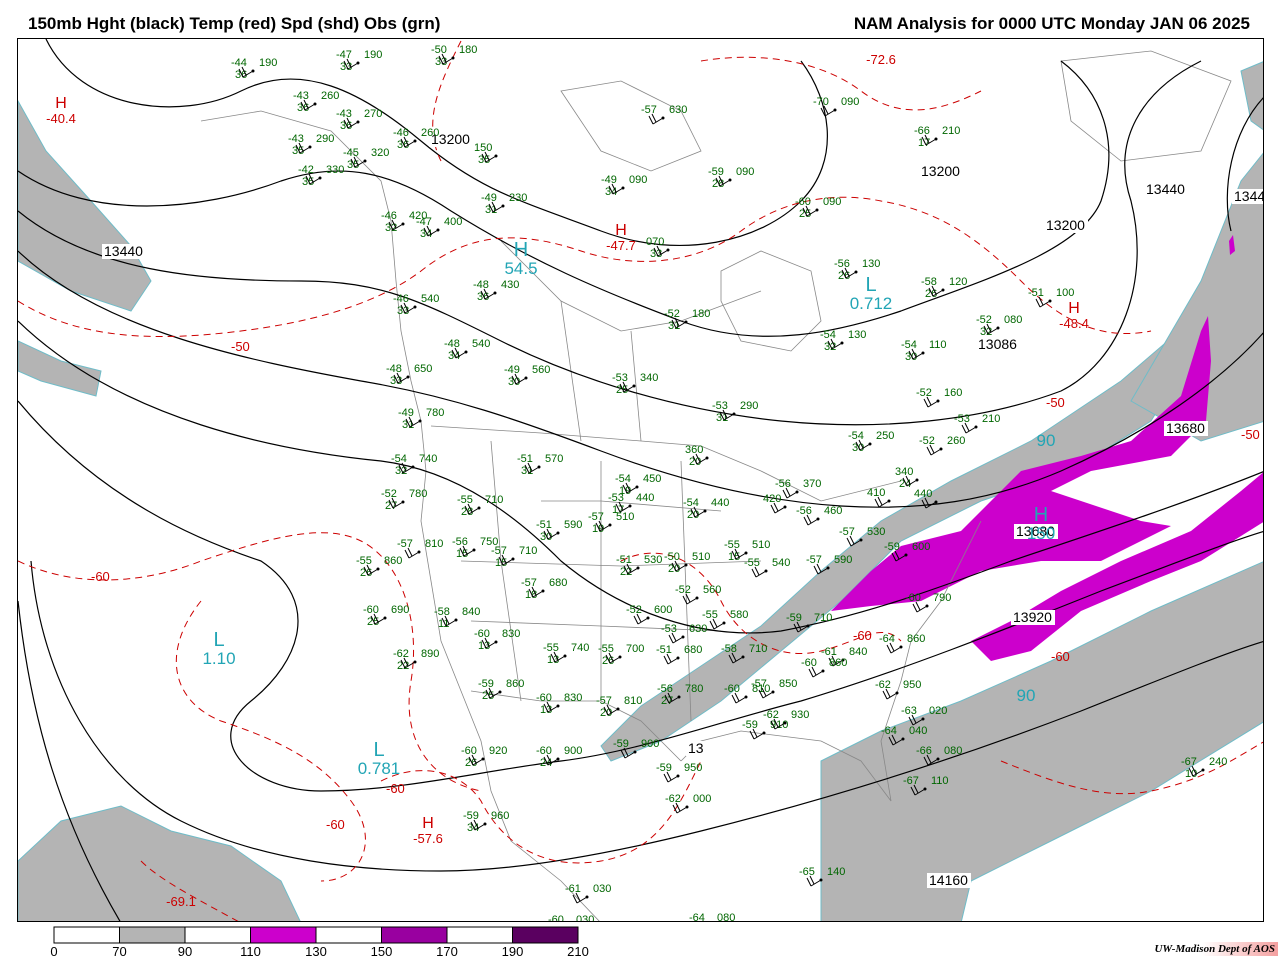 The height and width of the screenshot is (960, 1280). What do you see at coordinates (468, 50) in the screenshot?
I see `obs-height: 180` at bounding box center [468, 50].